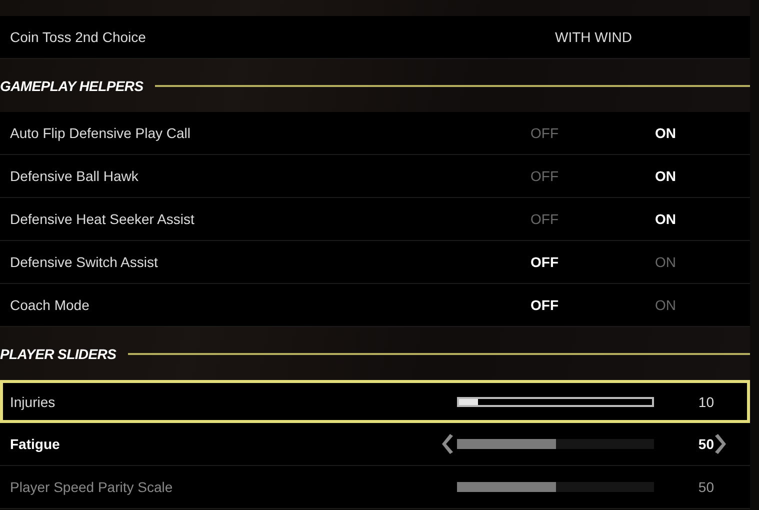 This screenshot has width=759, height=510. What do you see at coordinates (375, 401) in the screenshot?
I see `slider-row: Injuries 10` at bounding box center [375, 401].